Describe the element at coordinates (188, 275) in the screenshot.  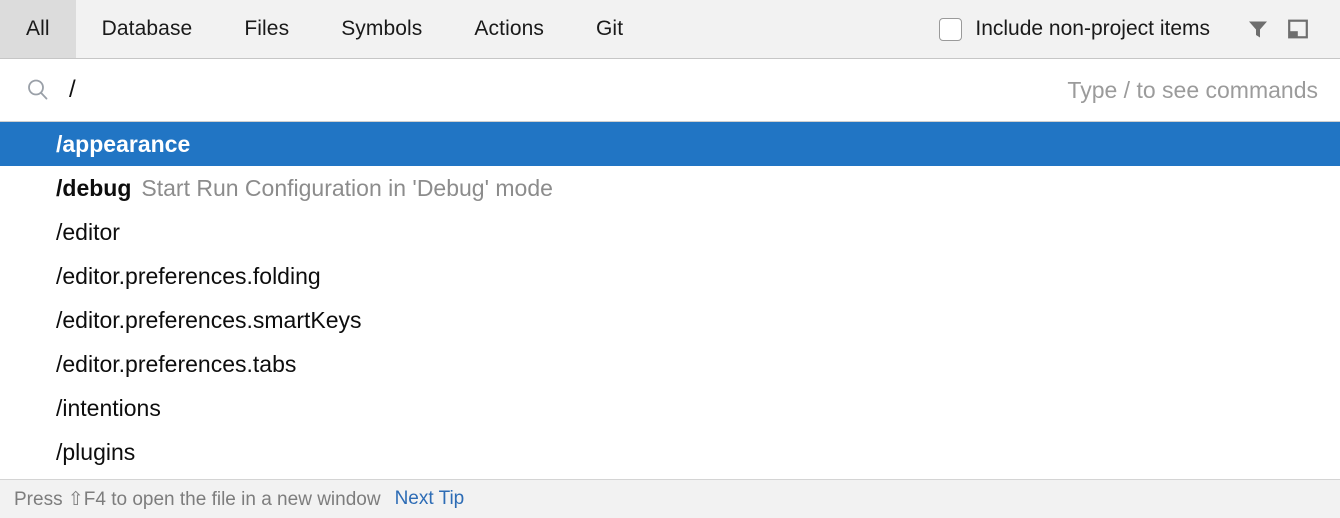
I see `result-title: /editor.preferences.folding` at that location.